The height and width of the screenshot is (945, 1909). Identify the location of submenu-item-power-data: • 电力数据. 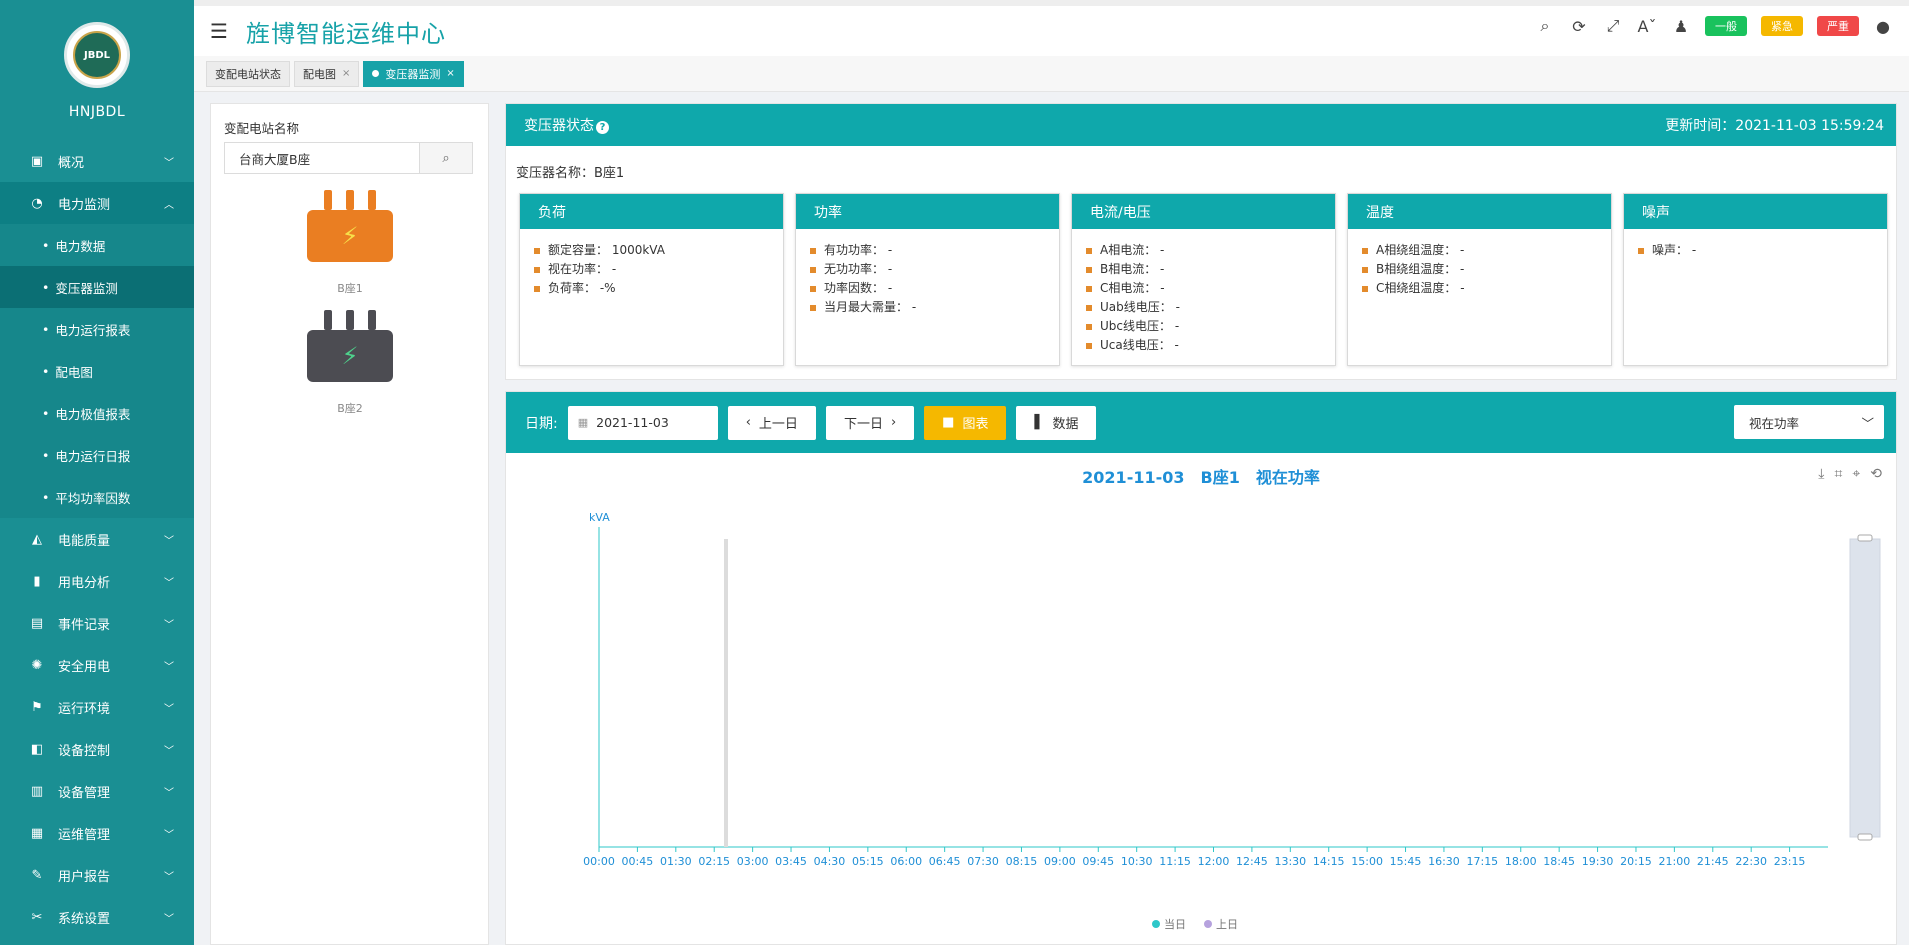
(97, 245).